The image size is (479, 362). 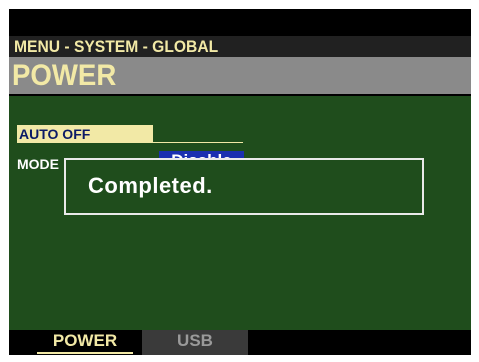 What do you see at coordinates (64, 75) in the screenshot?
I see `page-title: POWER` at bounding box center [64, 75].